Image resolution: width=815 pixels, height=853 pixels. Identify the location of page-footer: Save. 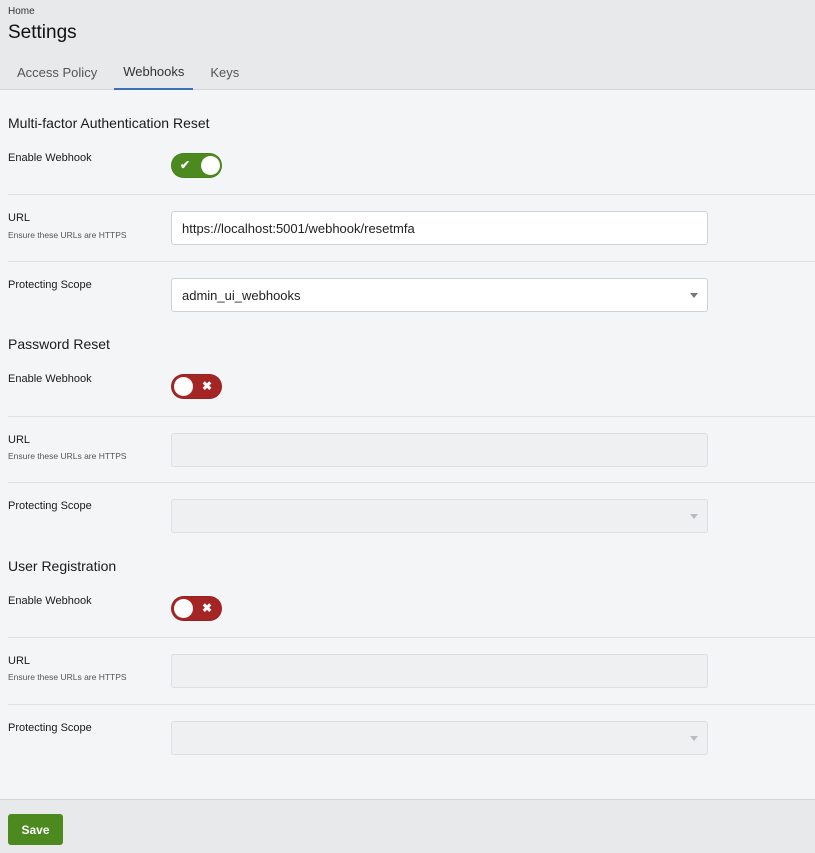
(407, 826).